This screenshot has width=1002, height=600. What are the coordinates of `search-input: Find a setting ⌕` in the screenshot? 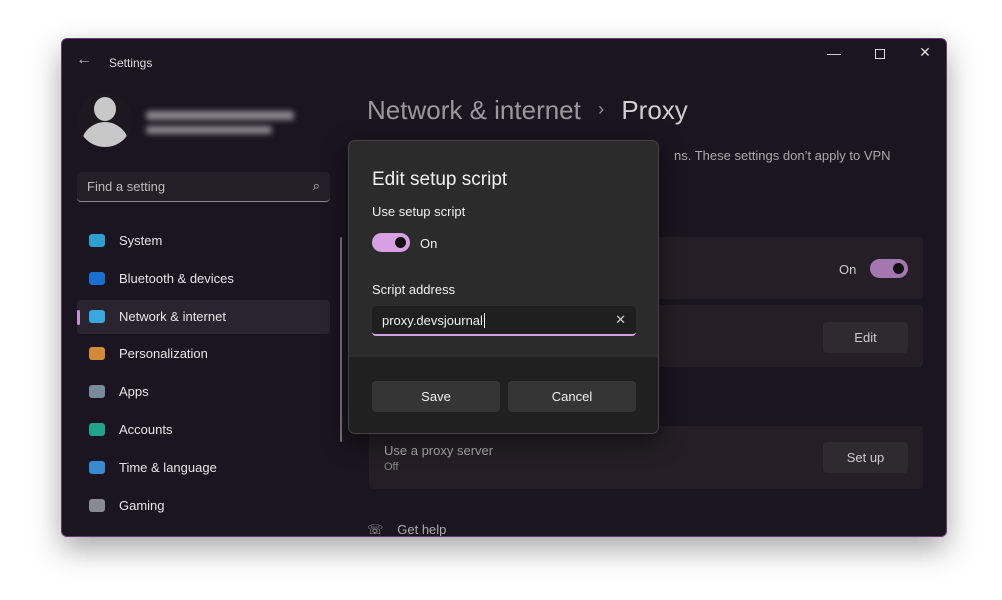 It's located at (203, 187).